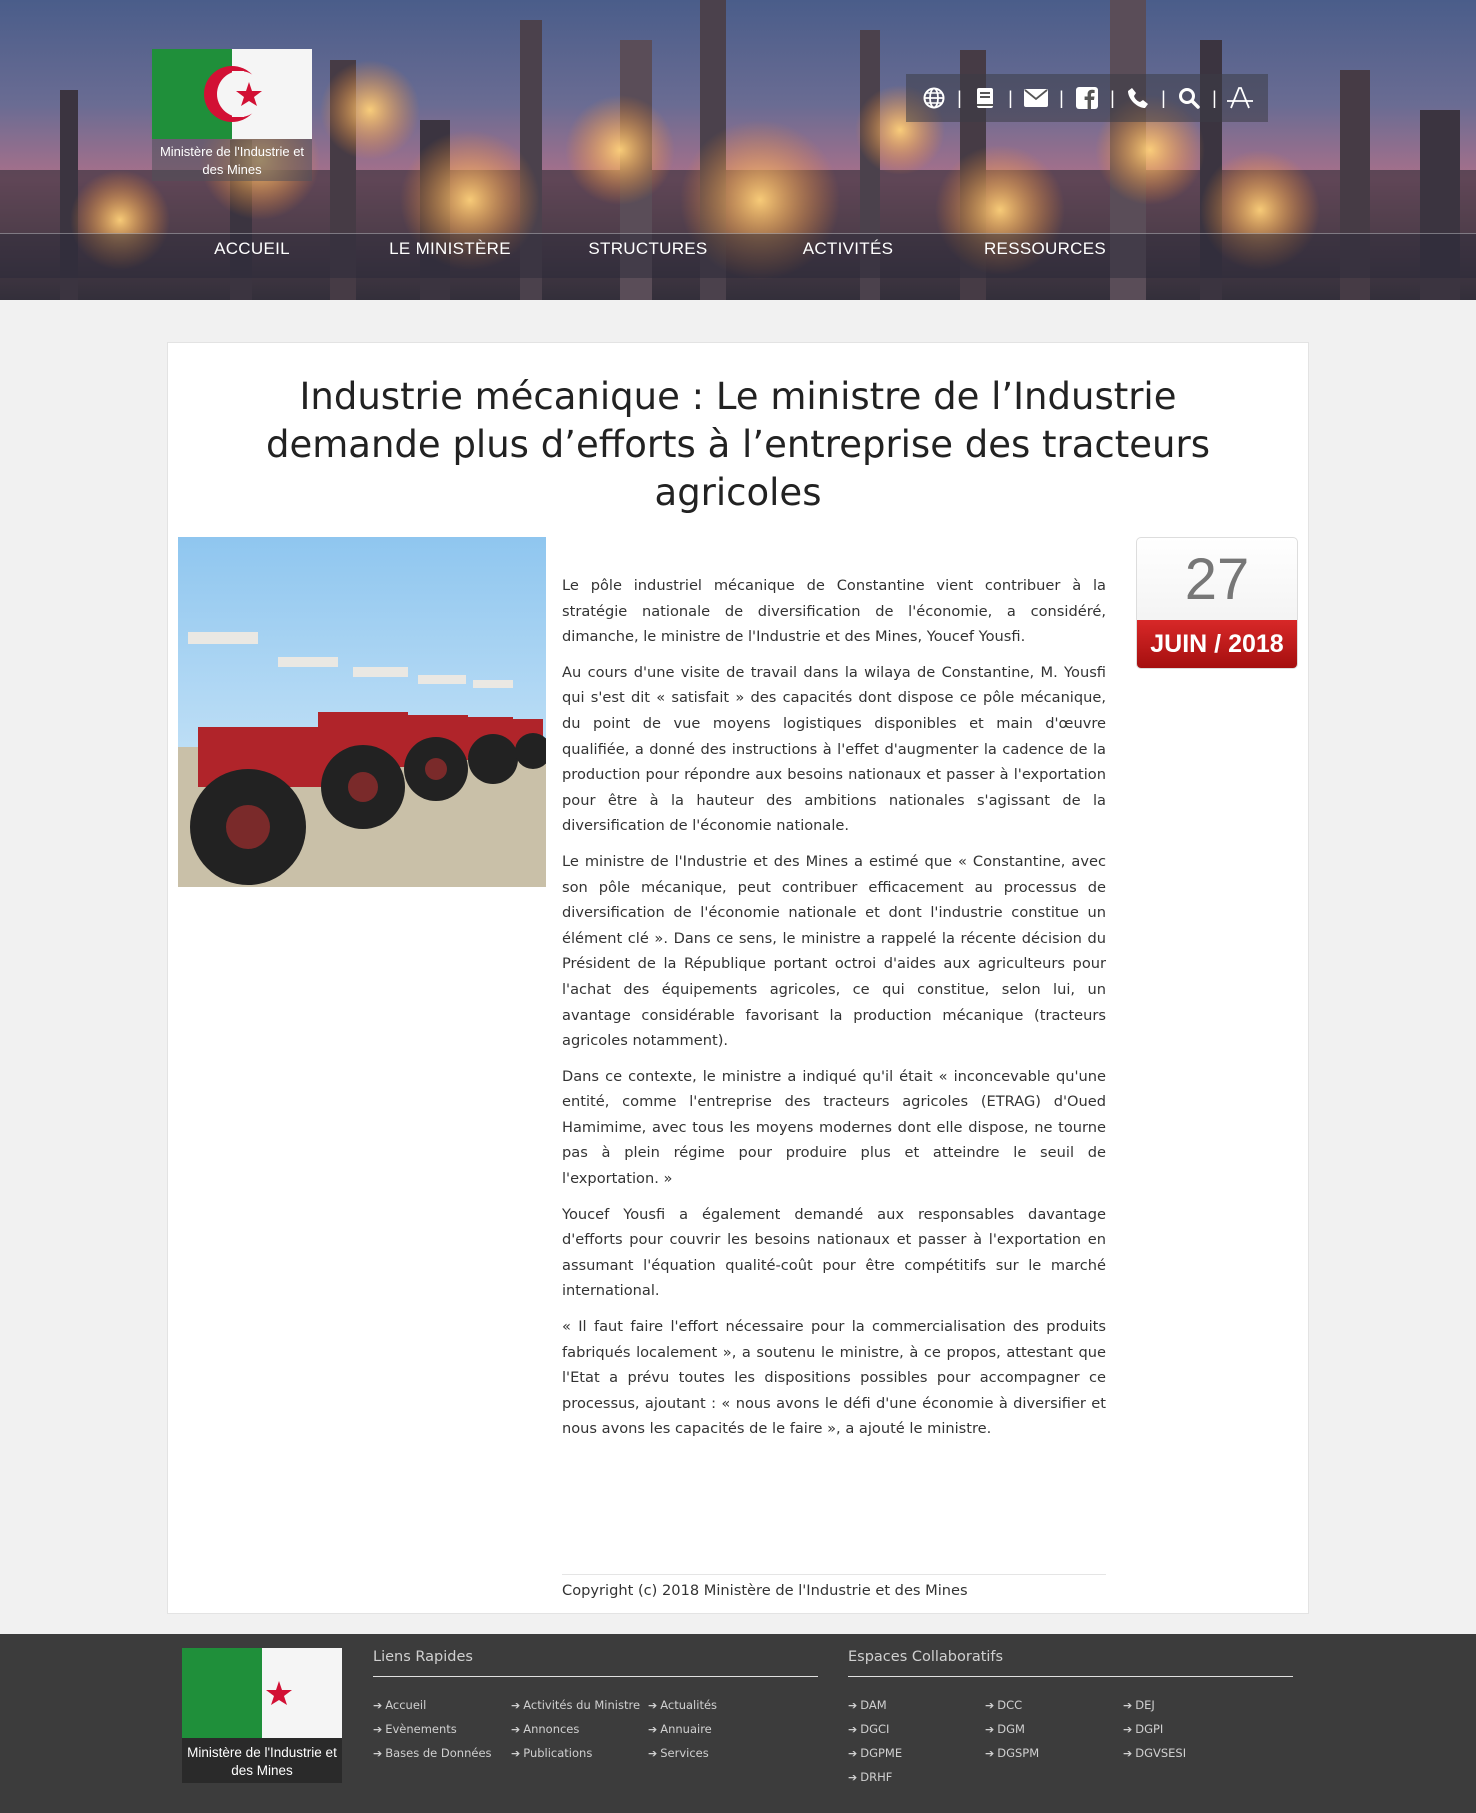 The height and width of the screenshot is (1813, 1476). Describe the element at coordinates (545, 1729) in the screenshot. I see `footer-link-annonces: ➔ Annonces` at that location.